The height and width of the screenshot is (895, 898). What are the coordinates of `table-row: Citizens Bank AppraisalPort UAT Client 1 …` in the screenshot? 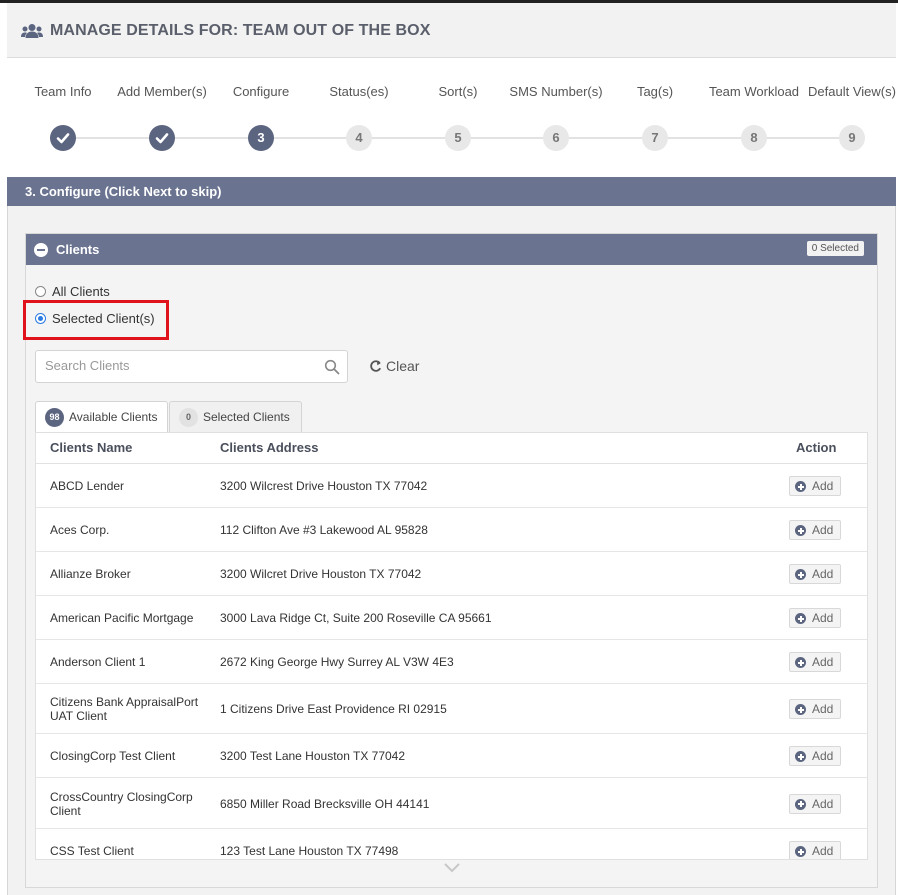 It's located at (451, 709).